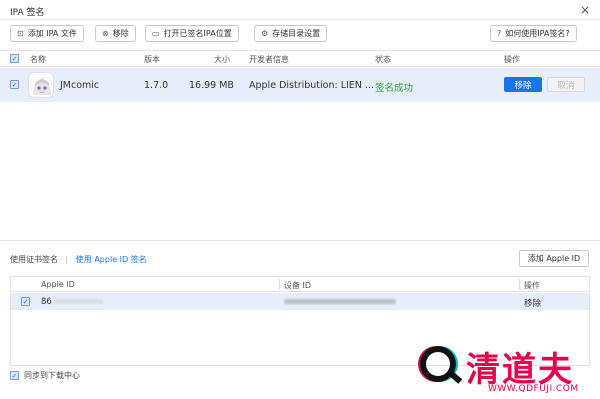 The image size is (600, 399). I want to click on remove-circle-icon: ⊗, so click(105, 33).